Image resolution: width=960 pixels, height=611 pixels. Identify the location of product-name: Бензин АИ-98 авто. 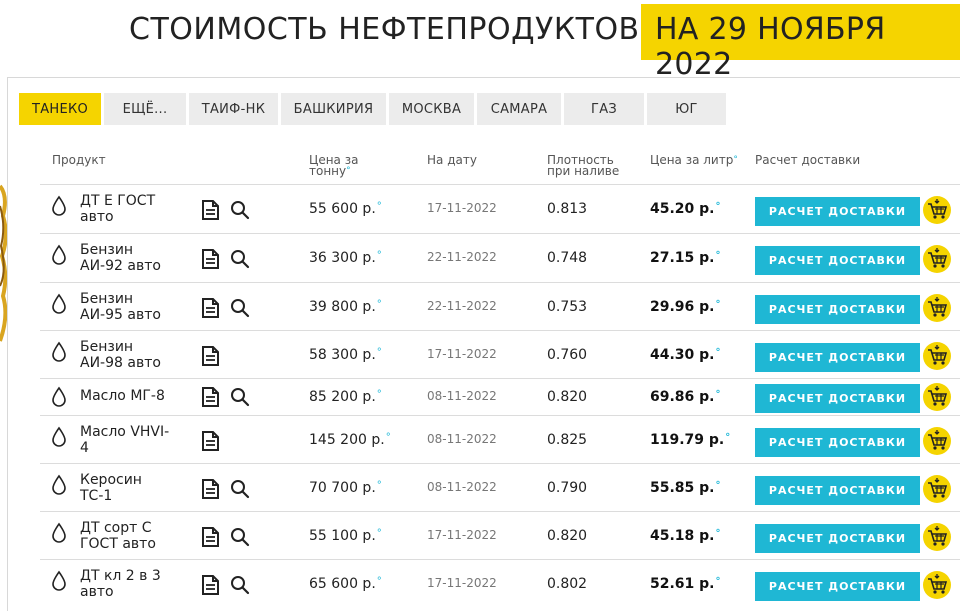
(132, 355).